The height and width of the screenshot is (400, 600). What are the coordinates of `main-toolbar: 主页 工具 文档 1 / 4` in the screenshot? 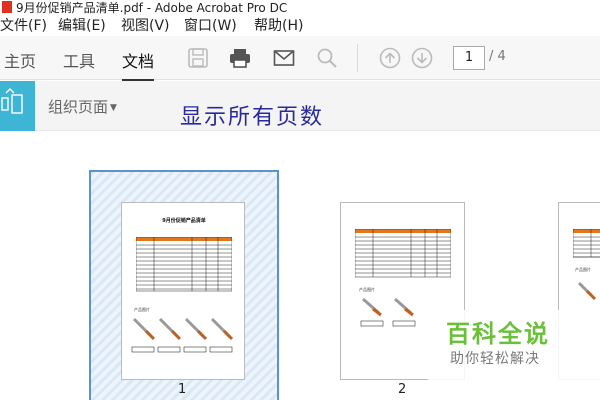 It's located at (300, 58).